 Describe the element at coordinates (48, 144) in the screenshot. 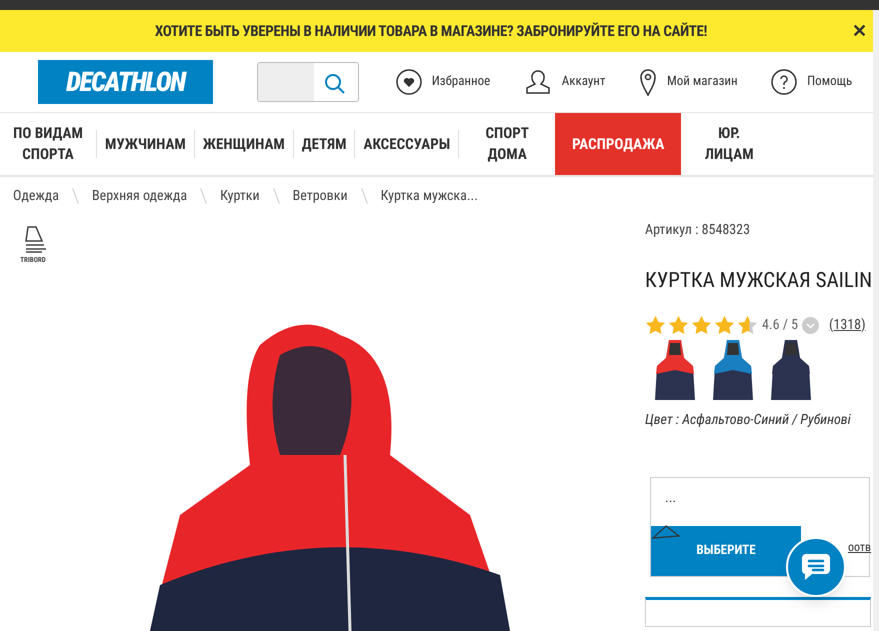

I see `nav-item: ПО ВИДАМ СПОРТА` at that location.